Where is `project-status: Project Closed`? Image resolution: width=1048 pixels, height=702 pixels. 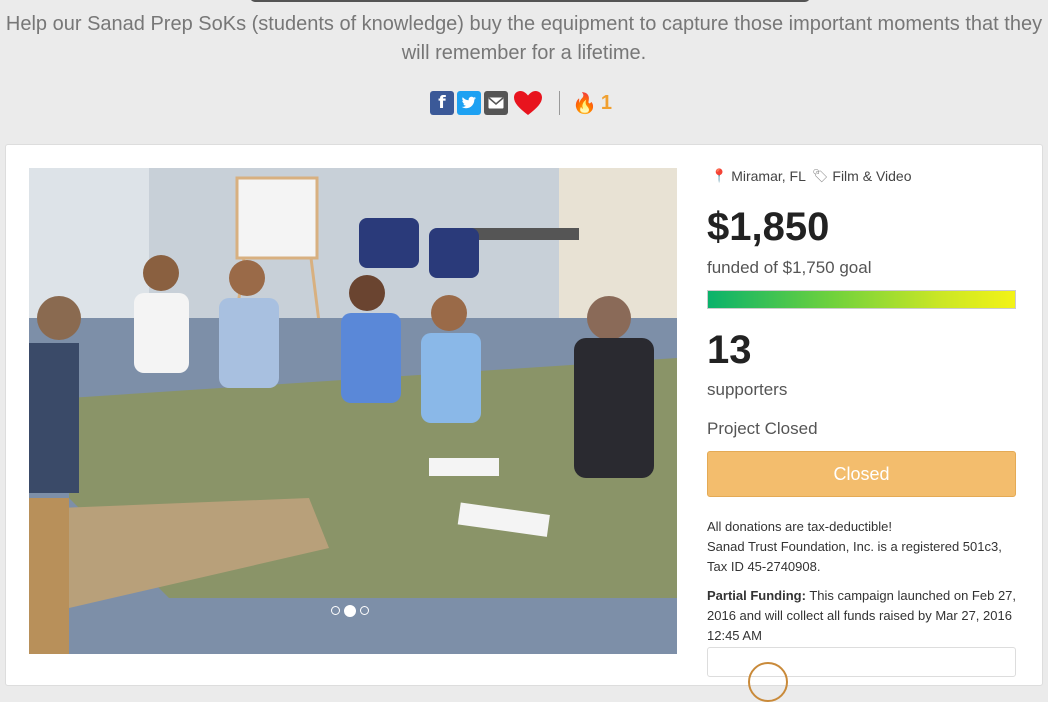
project-status: Project Closed is located at coordinates (762, 428).